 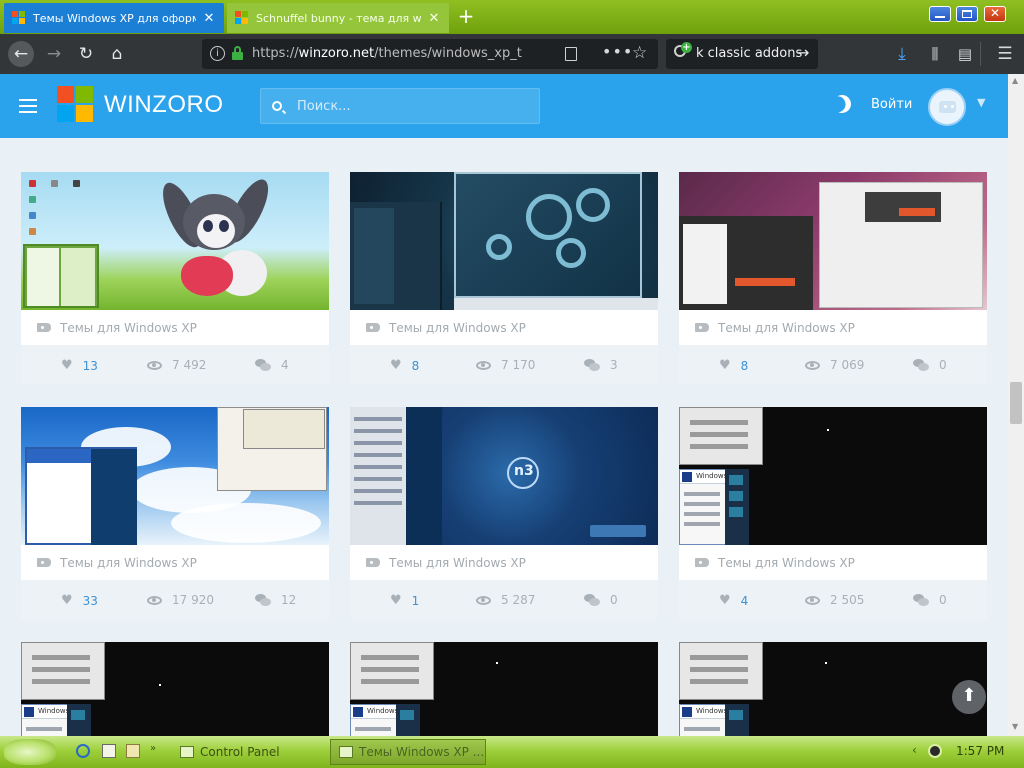 I want to click on likes-count: 33, so click(x=90, y=600).